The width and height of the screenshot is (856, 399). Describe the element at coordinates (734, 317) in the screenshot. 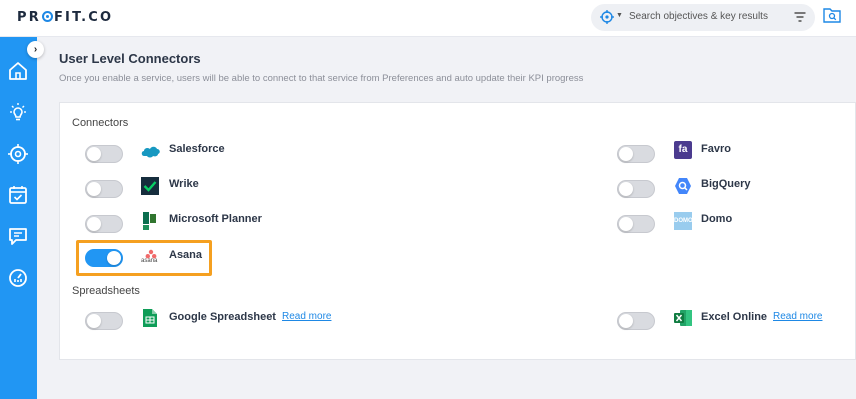

I see `excel-online-label: Excel Online` at that location.